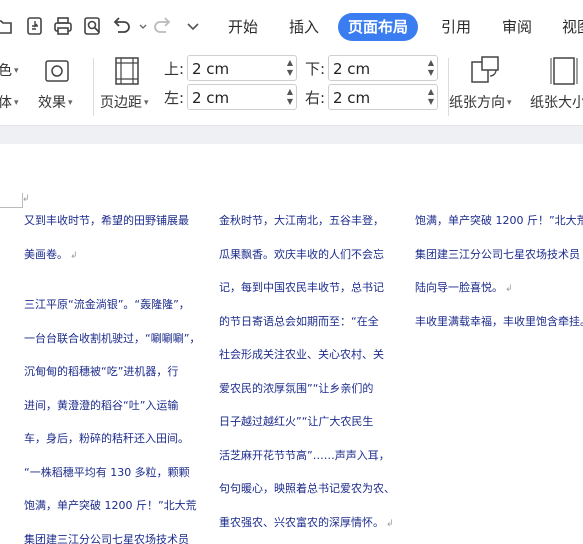  I want to click on theme-fonts-button: 体 ▾, so click(9, 102).